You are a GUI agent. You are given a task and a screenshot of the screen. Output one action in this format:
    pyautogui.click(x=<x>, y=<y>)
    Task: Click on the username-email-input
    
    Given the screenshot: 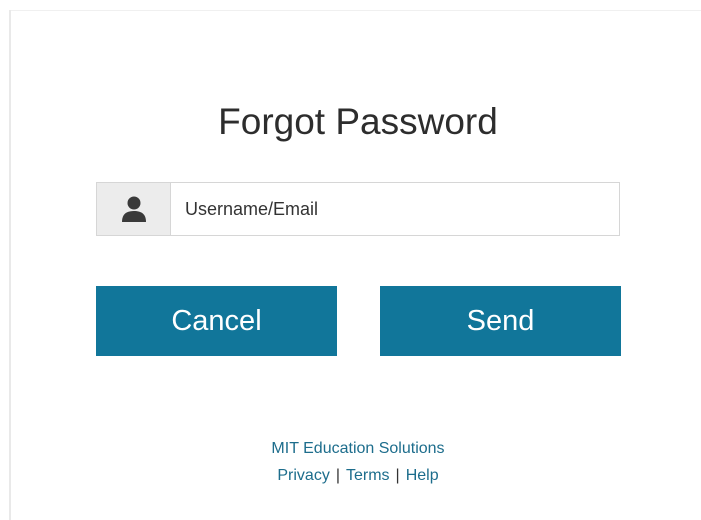 What is the action you would take?
    pyautogui.click(x=395, y=209)
    